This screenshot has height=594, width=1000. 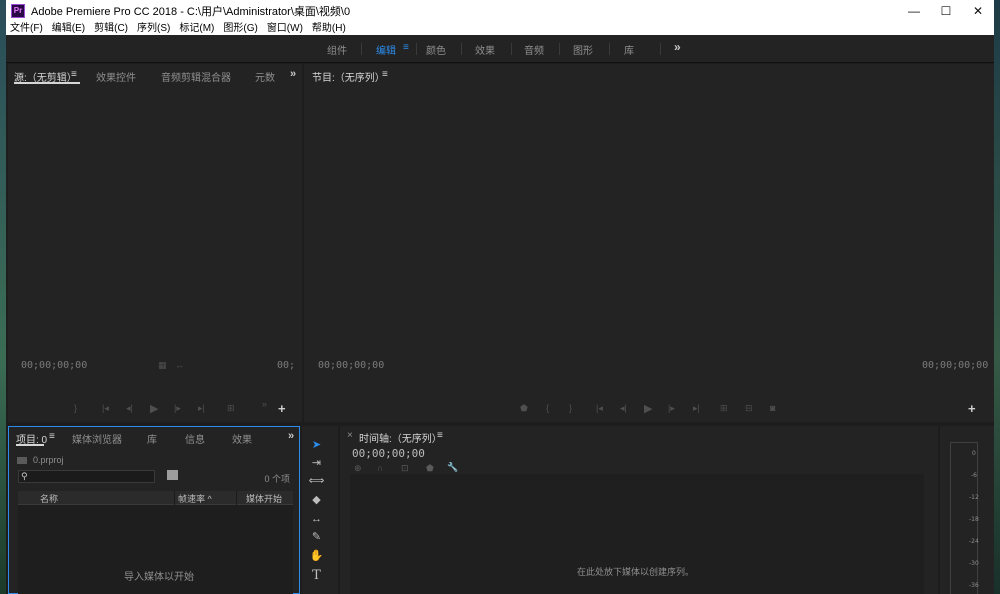 I want to click on maximize-button: ☐, so click(x=946, y=11).